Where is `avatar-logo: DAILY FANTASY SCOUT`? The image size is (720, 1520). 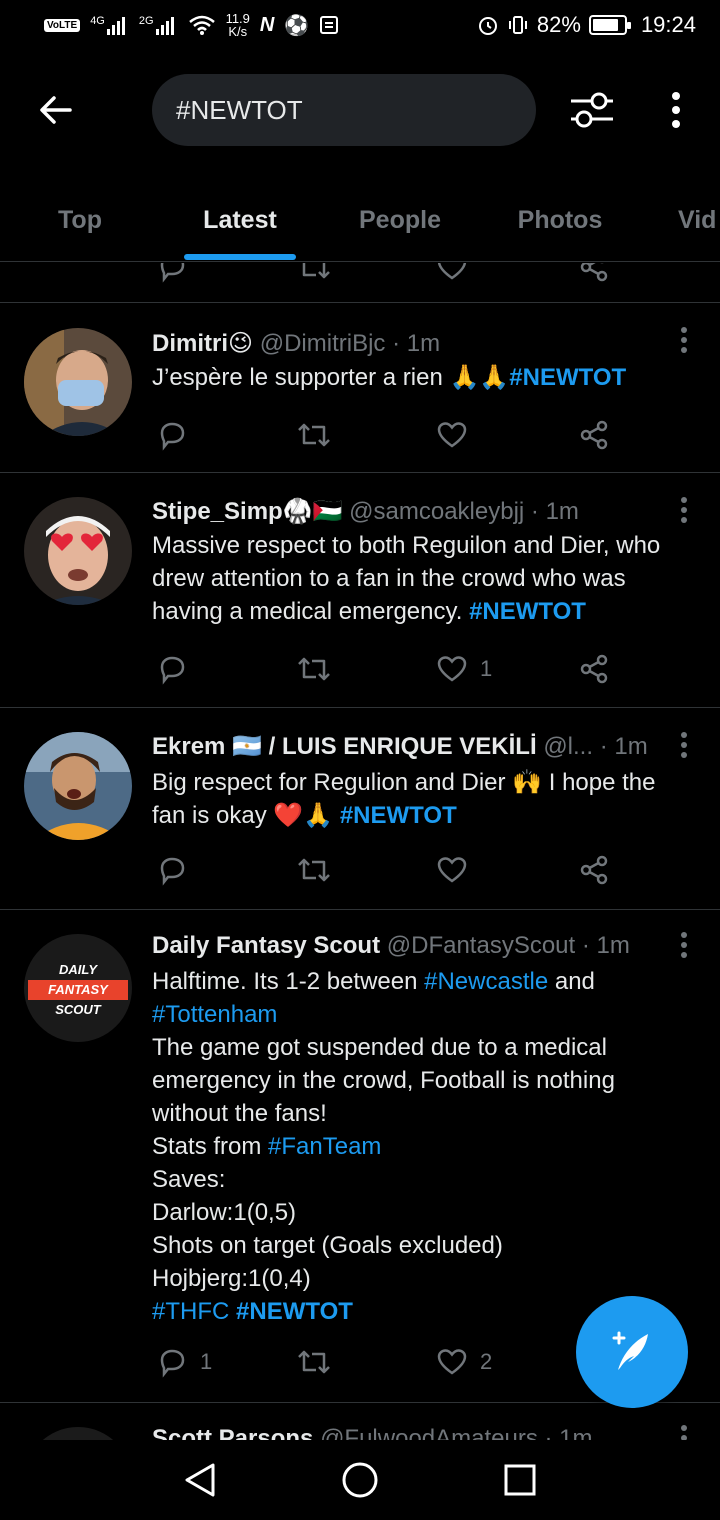 avatar-logo: DAILY FANTASY SCOUT is located at coordinates (78, 990).